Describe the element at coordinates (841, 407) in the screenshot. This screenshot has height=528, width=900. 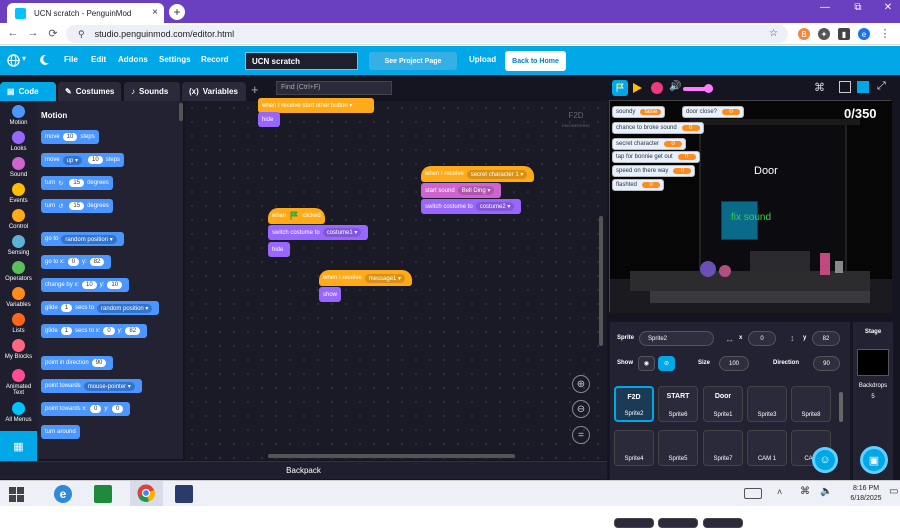
I see `sprite-list-scrollbar` at that location.